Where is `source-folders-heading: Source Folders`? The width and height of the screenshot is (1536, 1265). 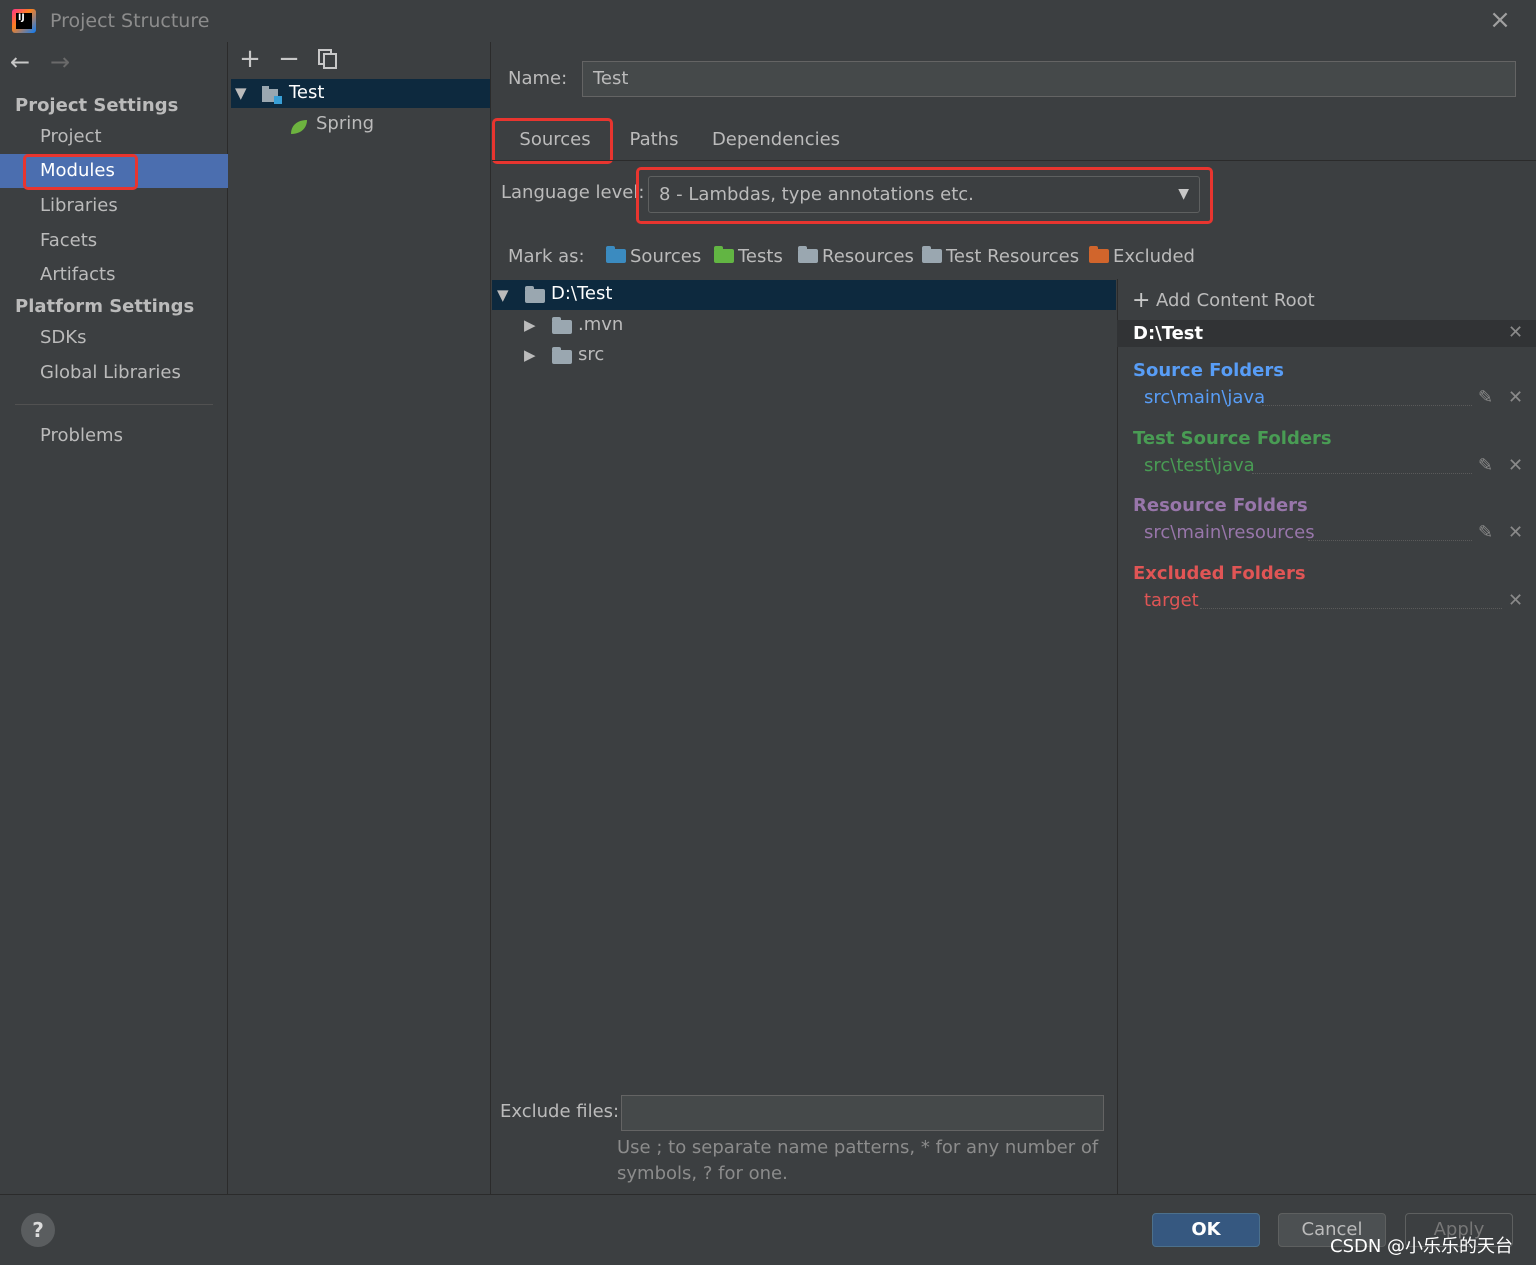
source-folders-heading: Source Folders is located at coordinates (1208, 370).